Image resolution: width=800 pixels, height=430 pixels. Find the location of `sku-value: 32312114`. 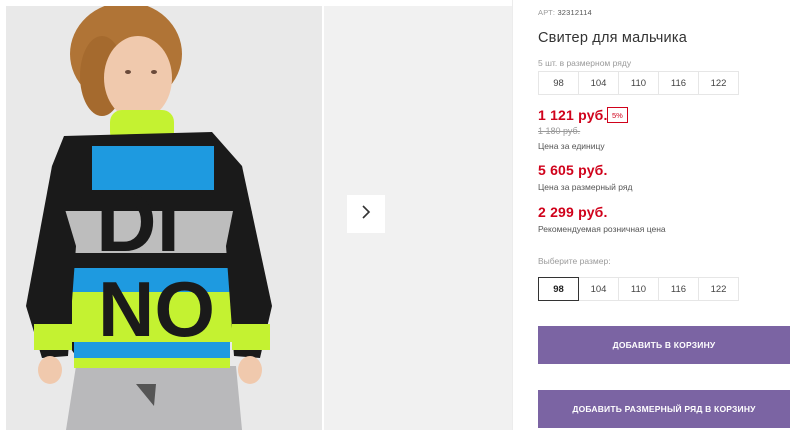

sku-value: 32312114 is located at coordinates (574, 12).